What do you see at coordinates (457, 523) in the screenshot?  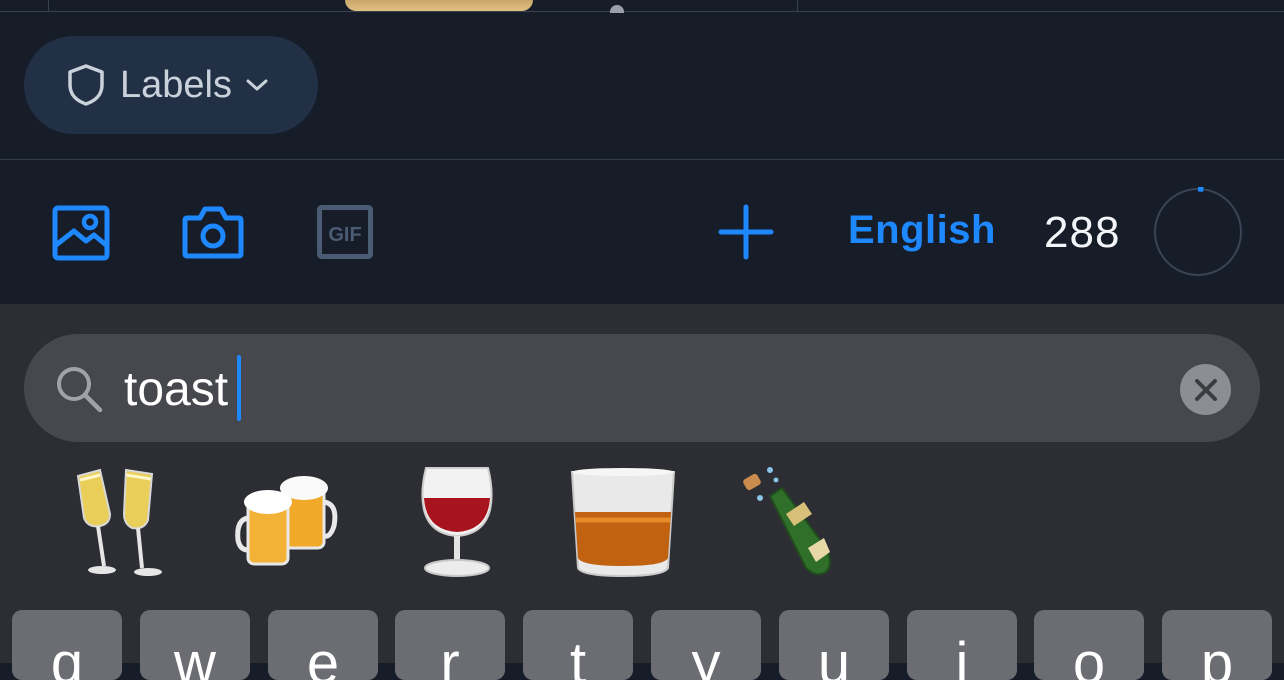 I see `emoji-wine-glass` at bounding box center [457, 523].